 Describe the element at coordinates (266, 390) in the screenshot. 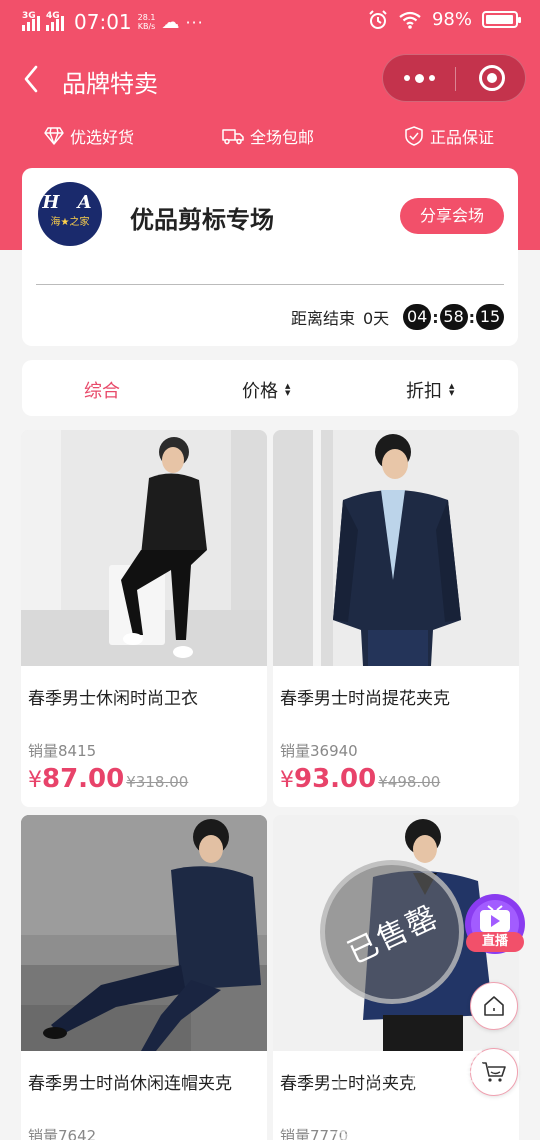

I see `sort-price-tab: 价格 ▲ ▼` at that location.